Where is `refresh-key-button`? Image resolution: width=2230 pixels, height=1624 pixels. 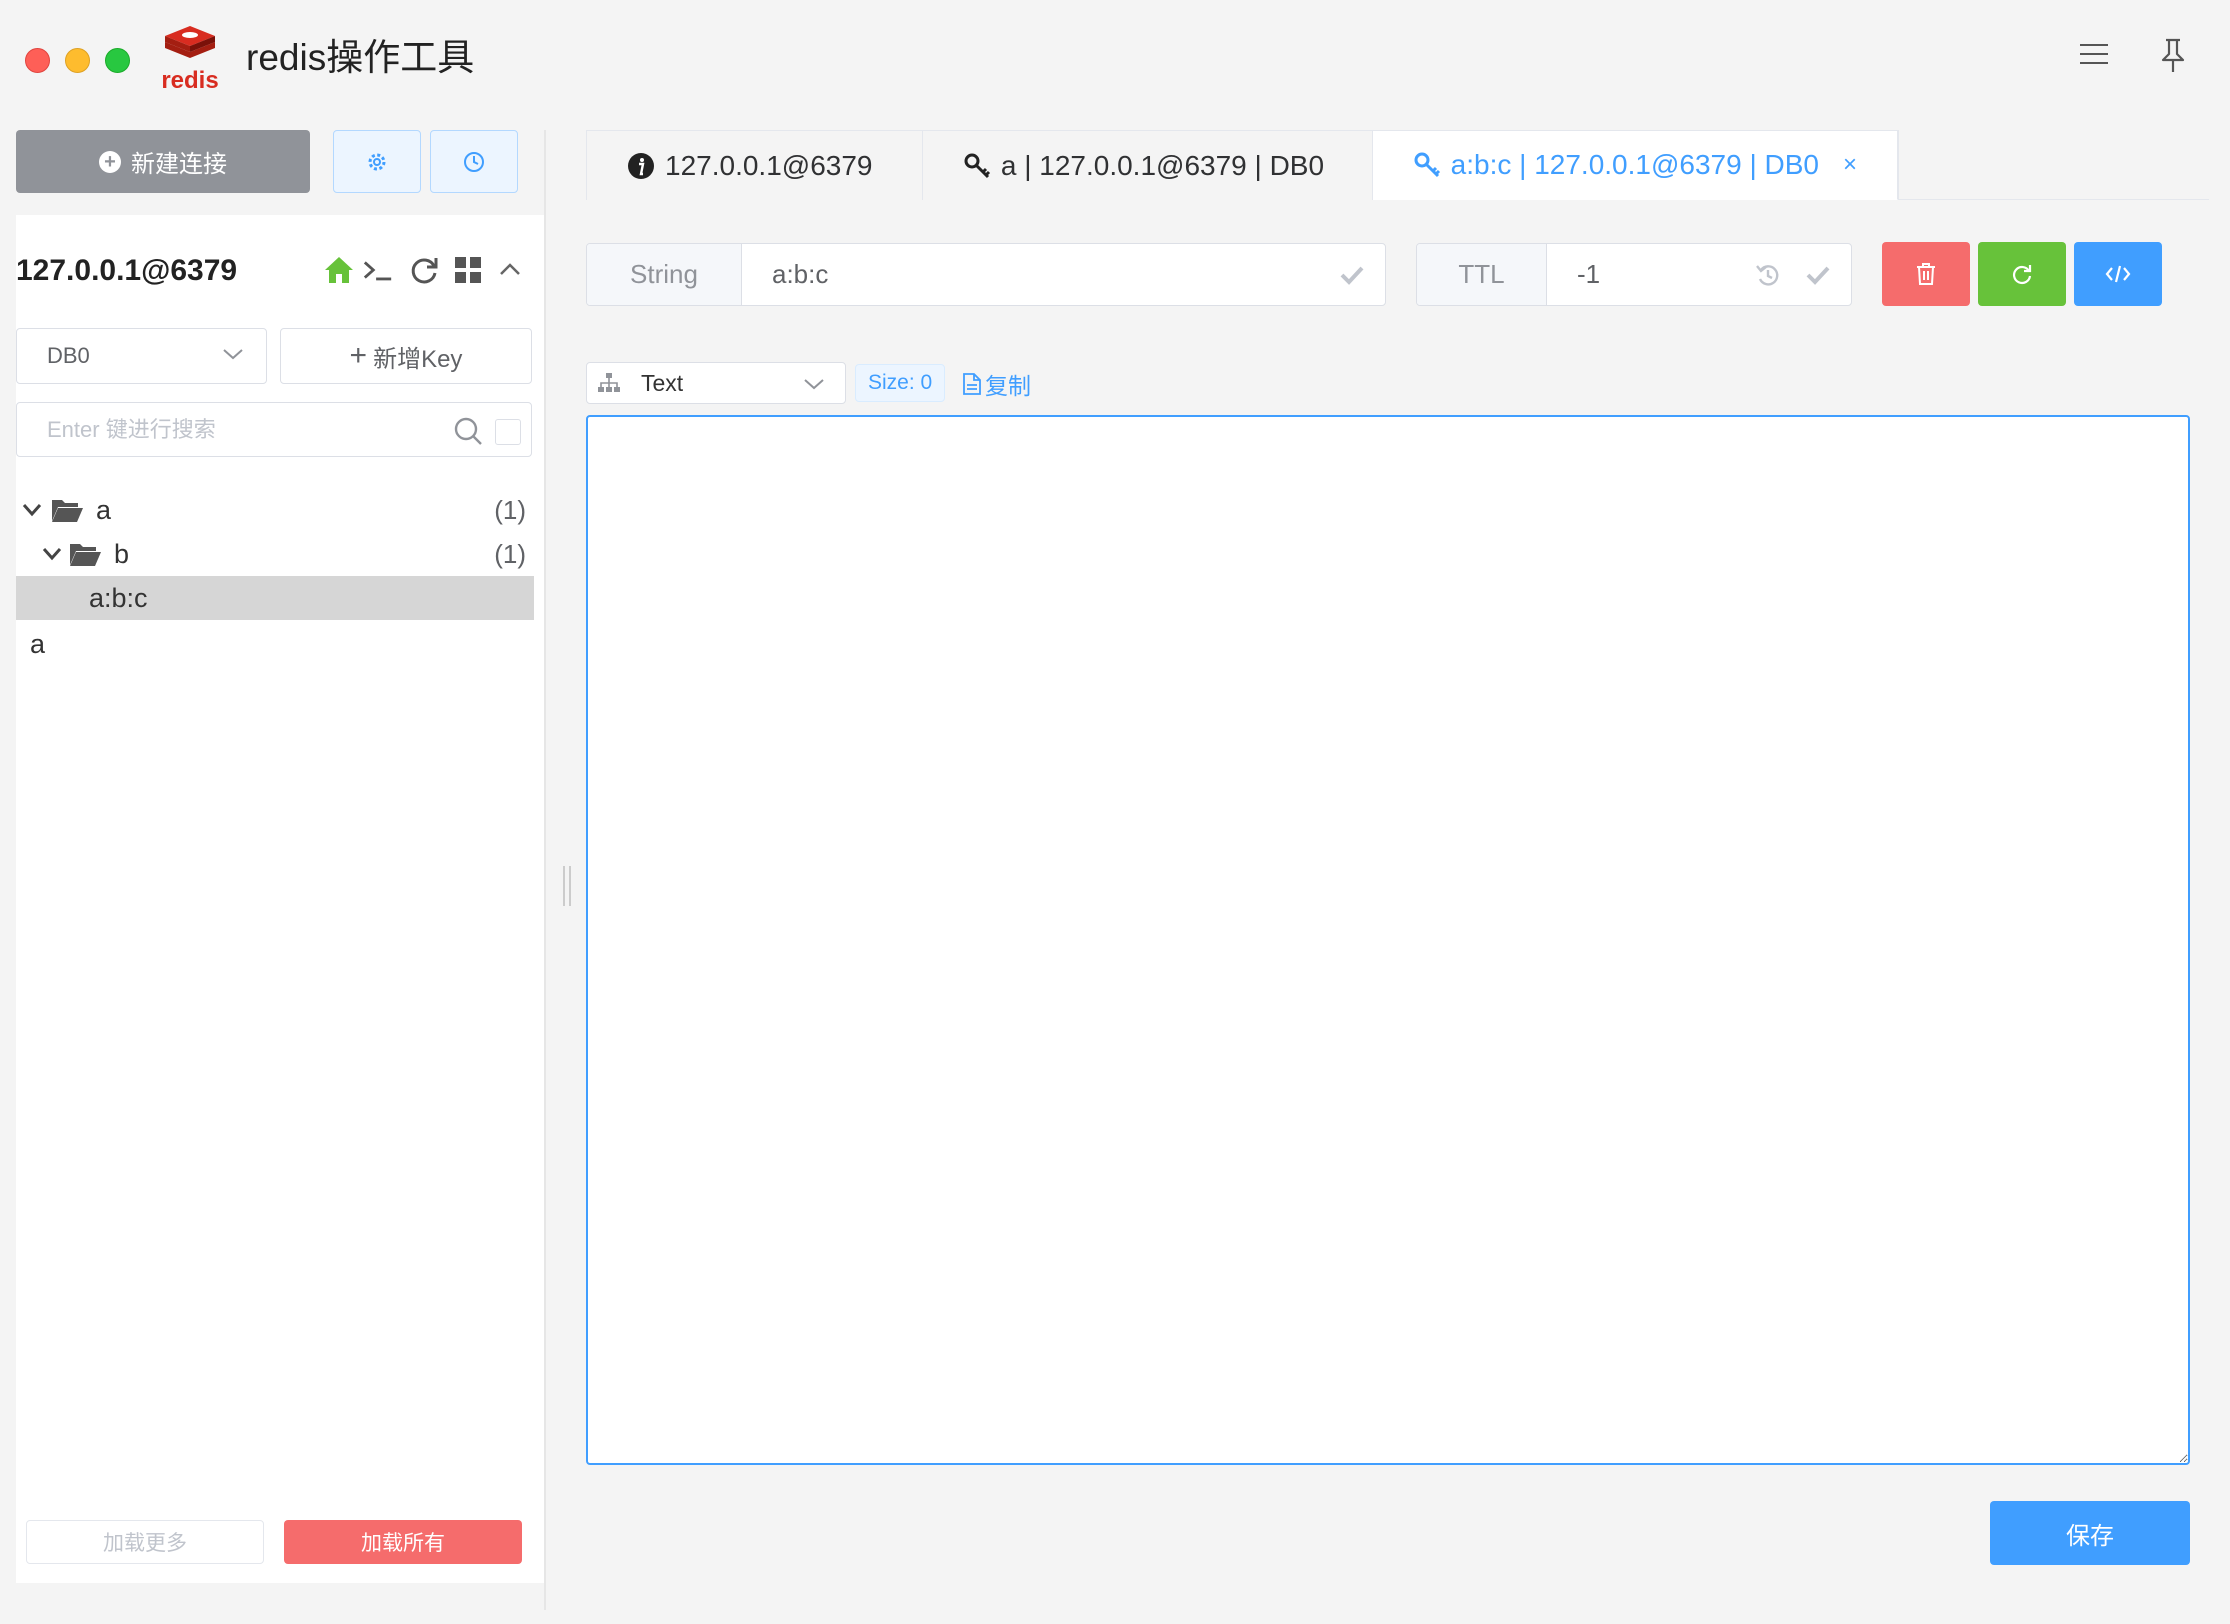 refresh-key-button is located at coordinates (2022, 274).